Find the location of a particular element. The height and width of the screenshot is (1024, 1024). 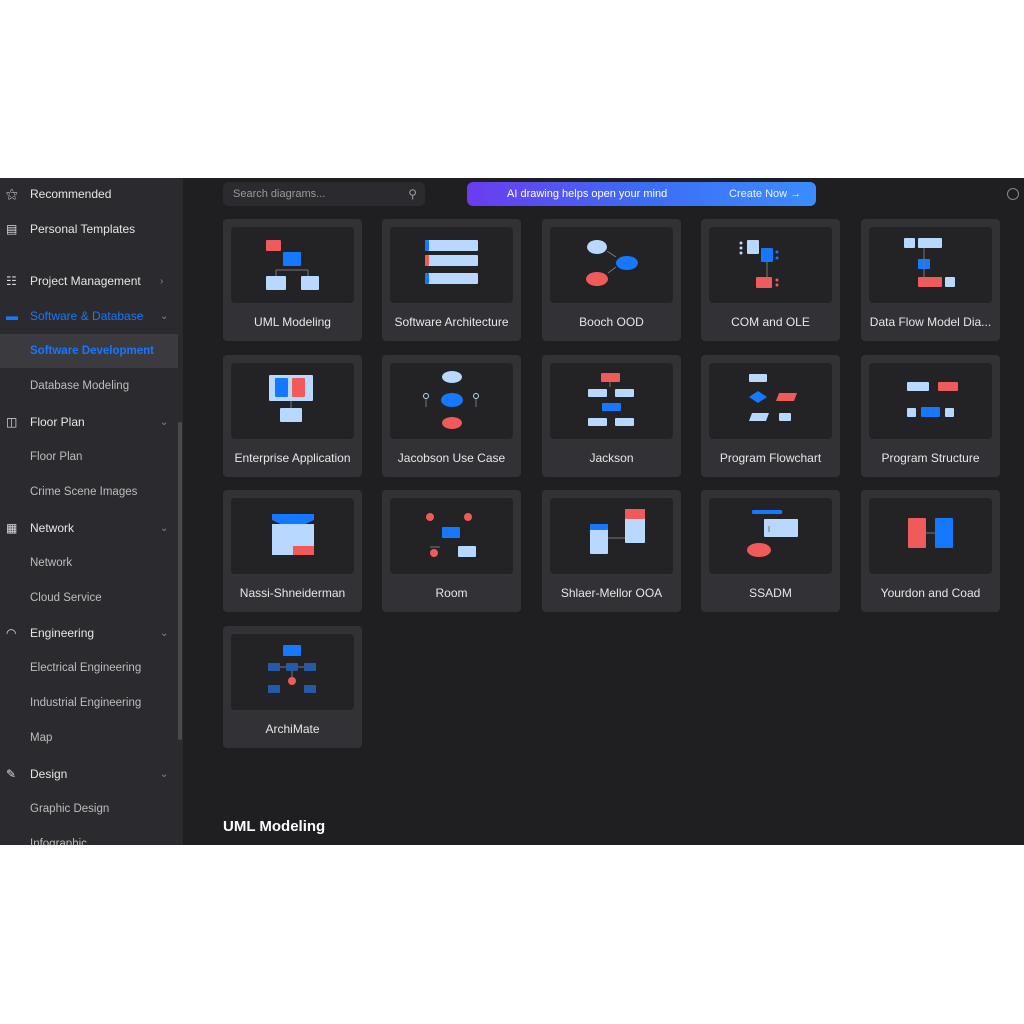

template-card-shlaer-mellor-ooa: Shlaer-Mellor OOA is located at coordinates (611, 551).